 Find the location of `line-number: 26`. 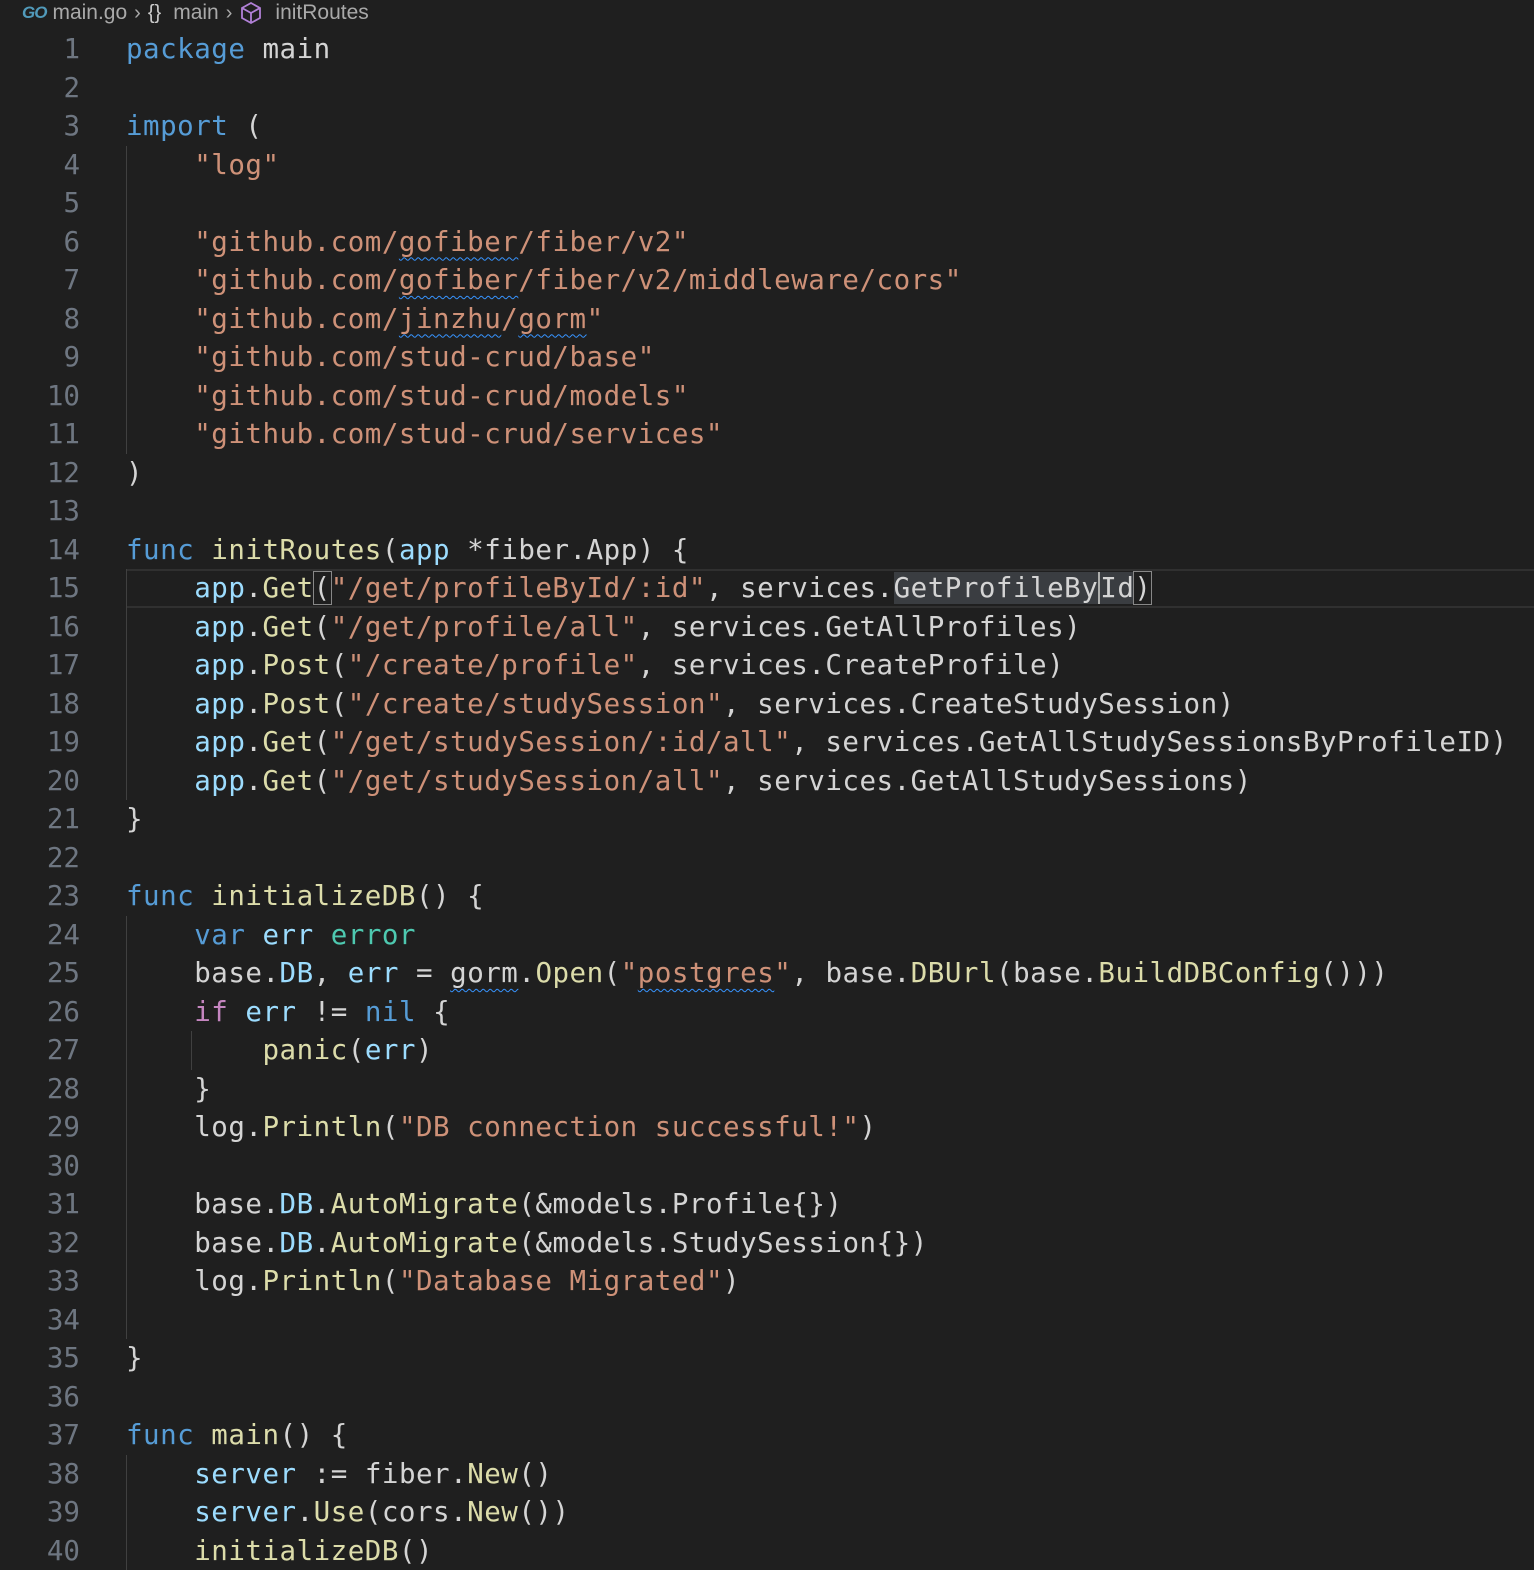

line-number: 26 is located at coordinates (40, 1012).